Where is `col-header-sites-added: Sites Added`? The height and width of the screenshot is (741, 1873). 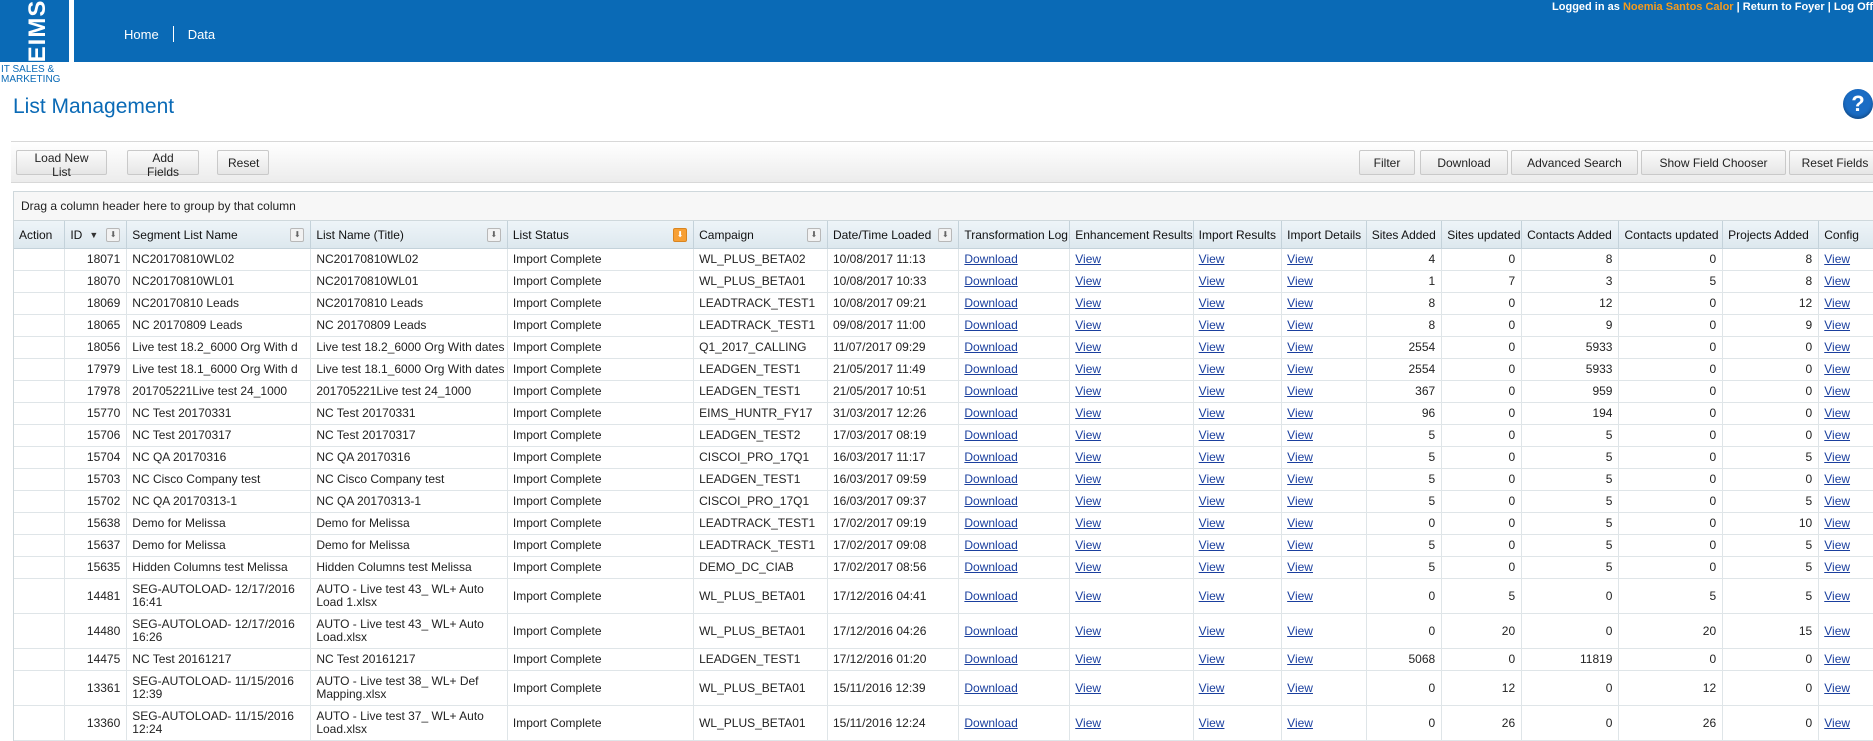 col-header-sites-added: Sites Added is located at coordinates (1404, 235).